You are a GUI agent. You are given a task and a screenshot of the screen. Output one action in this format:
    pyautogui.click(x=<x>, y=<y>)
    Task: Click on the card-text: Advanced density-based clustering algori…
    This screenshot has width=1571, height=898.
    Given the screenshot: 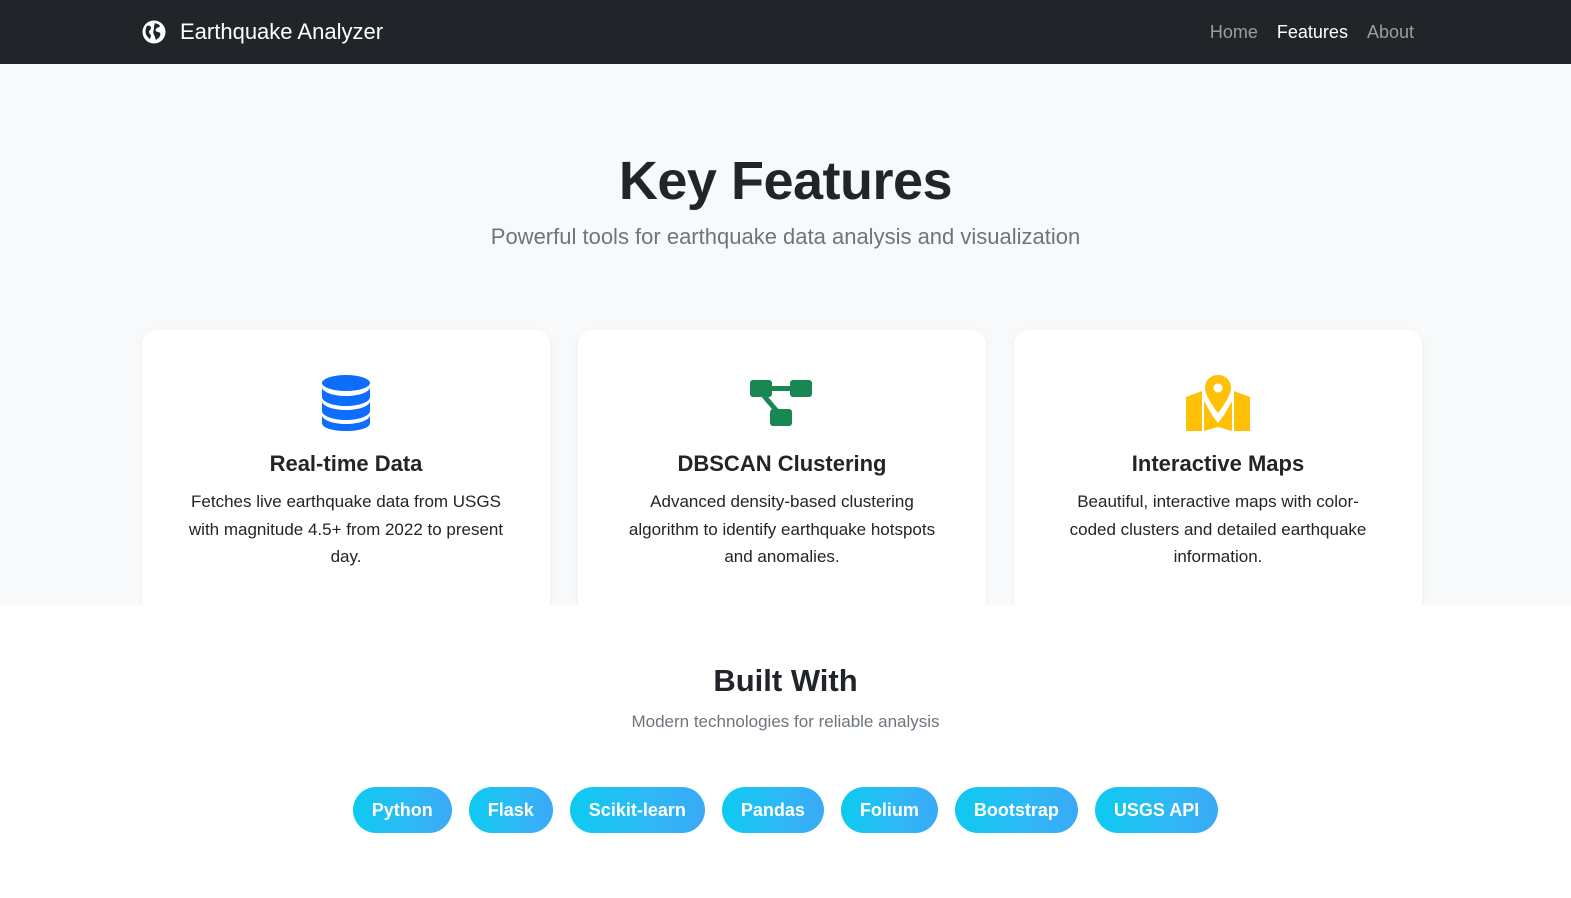 What is the action you would take?
    pyautogui.click(x=782, y=529)
    